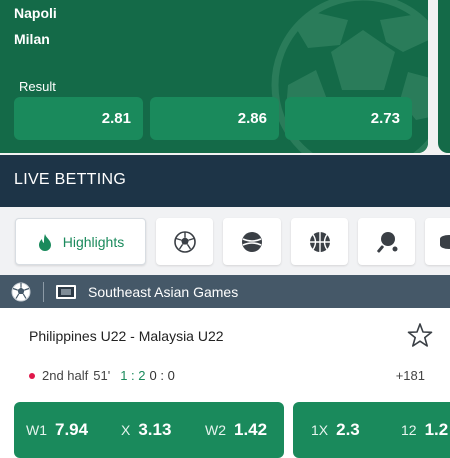 This screenshot has height=458, width=450. I want to click on flag-icon, so click(66, 291).